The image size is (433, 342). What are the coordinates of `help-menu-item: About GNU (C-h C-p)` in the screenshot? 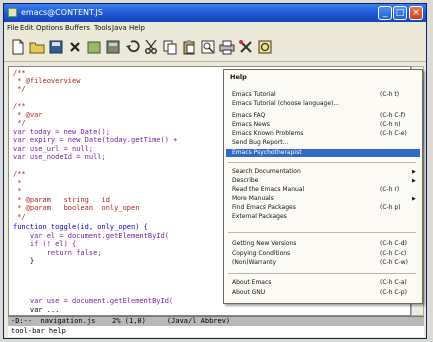 It's located at (323, 293).